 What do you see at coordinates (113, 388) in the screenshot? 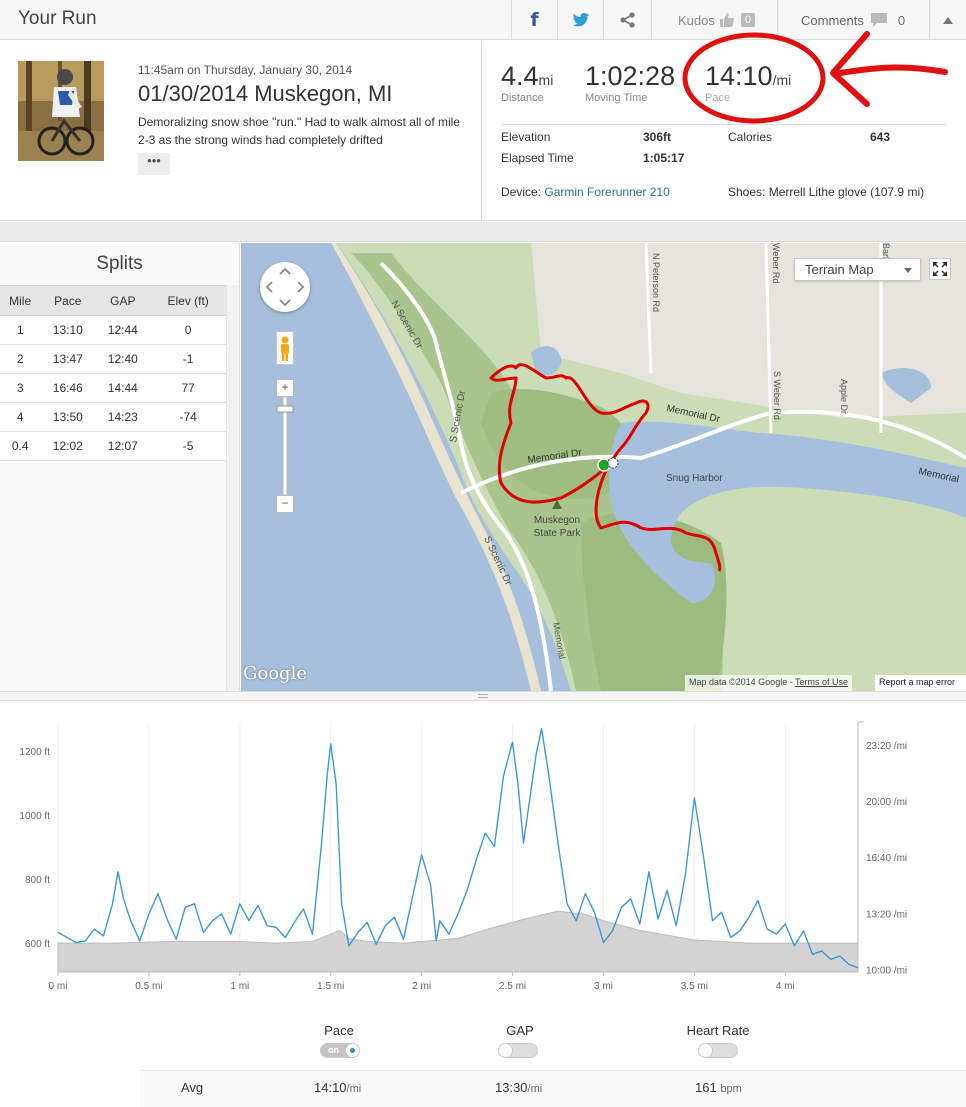
I see `table-row: 3 16:46 14:44 77` at bounding box center [113, 388].